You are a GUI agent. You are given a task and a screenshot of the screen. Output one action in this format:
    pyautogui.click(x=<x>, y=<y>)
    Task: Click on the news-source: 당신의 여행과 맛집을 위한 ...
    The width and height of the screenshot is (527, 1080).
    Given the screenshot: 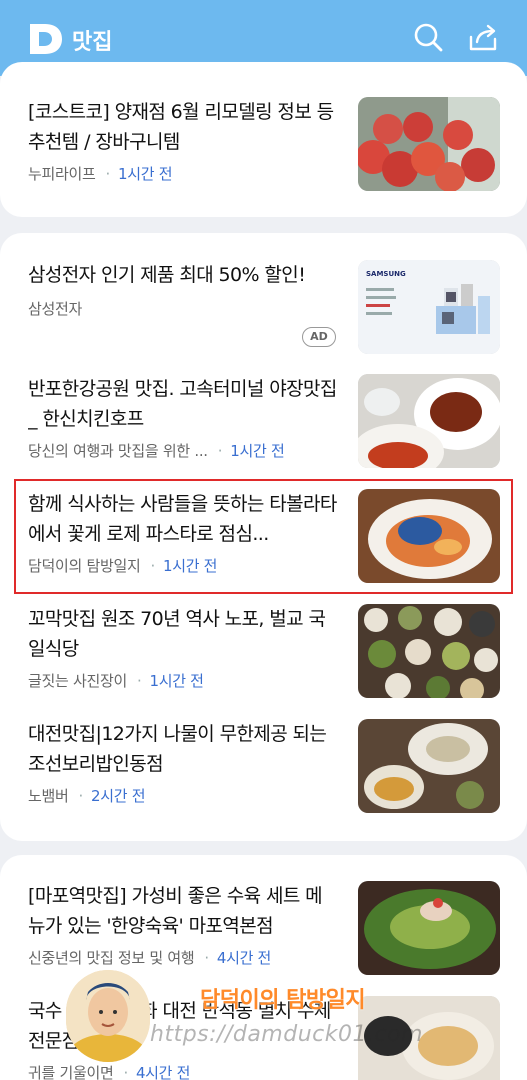 What is the action you would take?
    pyautogui.click(x=118, y=451)
    